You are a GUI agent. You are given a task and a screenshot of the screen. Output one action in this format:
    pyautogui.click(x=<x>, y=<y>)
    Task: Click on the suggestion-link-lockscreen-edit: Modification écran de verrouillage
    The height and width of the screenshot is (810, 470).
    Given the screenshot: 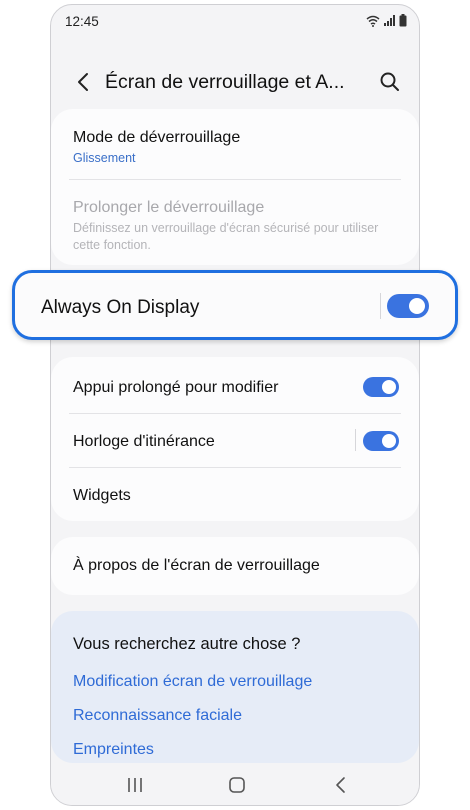 What is the action you would take?
    pyautogui.click(x=192, y=682)
    